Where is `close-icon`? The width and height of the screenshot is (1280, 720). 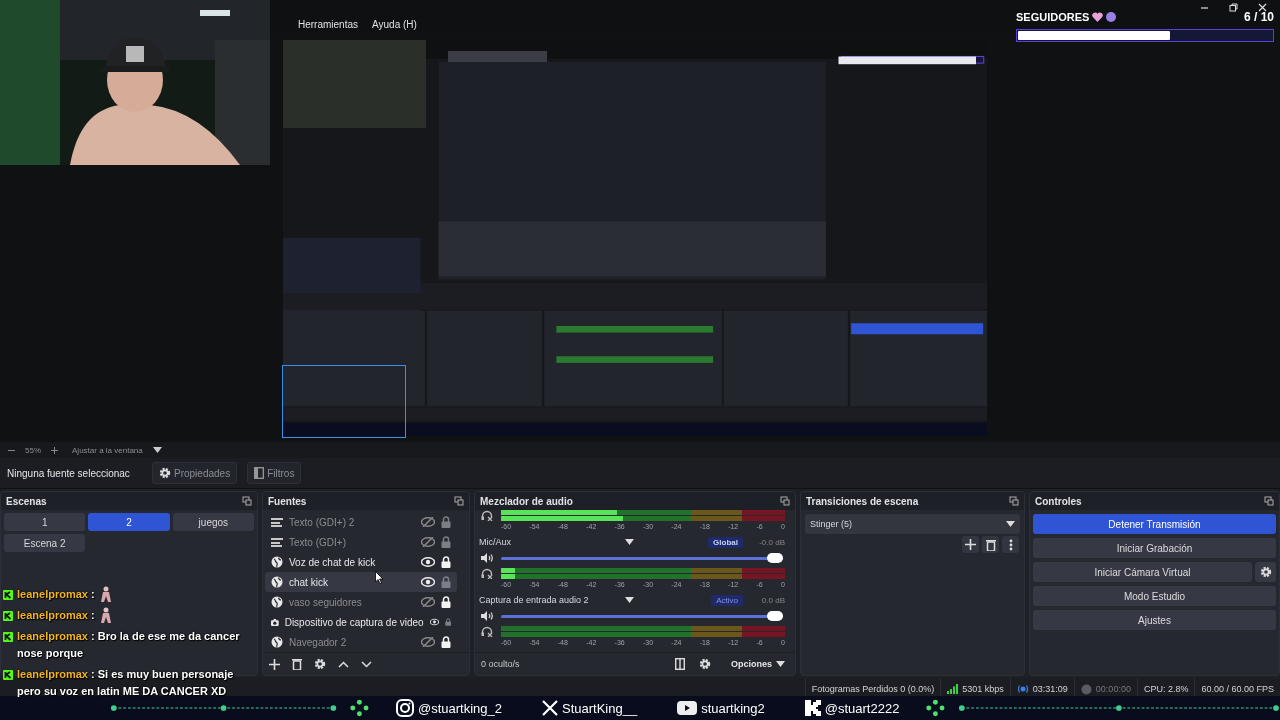
close-icon is located at coordinates (1262, 7).